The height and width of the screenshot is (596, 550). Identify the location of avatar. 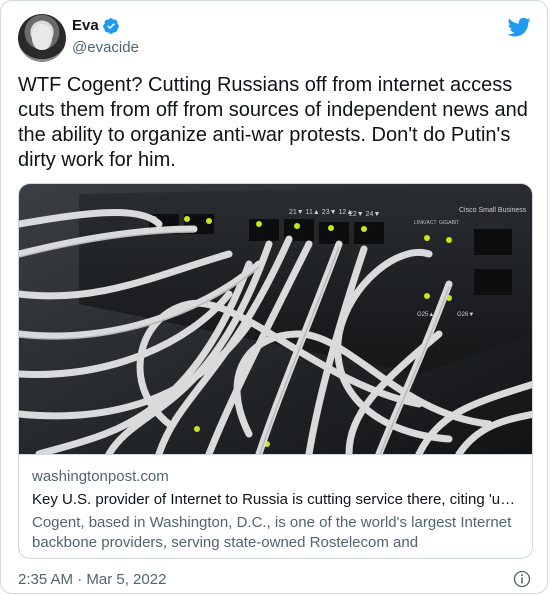
(42, 38).